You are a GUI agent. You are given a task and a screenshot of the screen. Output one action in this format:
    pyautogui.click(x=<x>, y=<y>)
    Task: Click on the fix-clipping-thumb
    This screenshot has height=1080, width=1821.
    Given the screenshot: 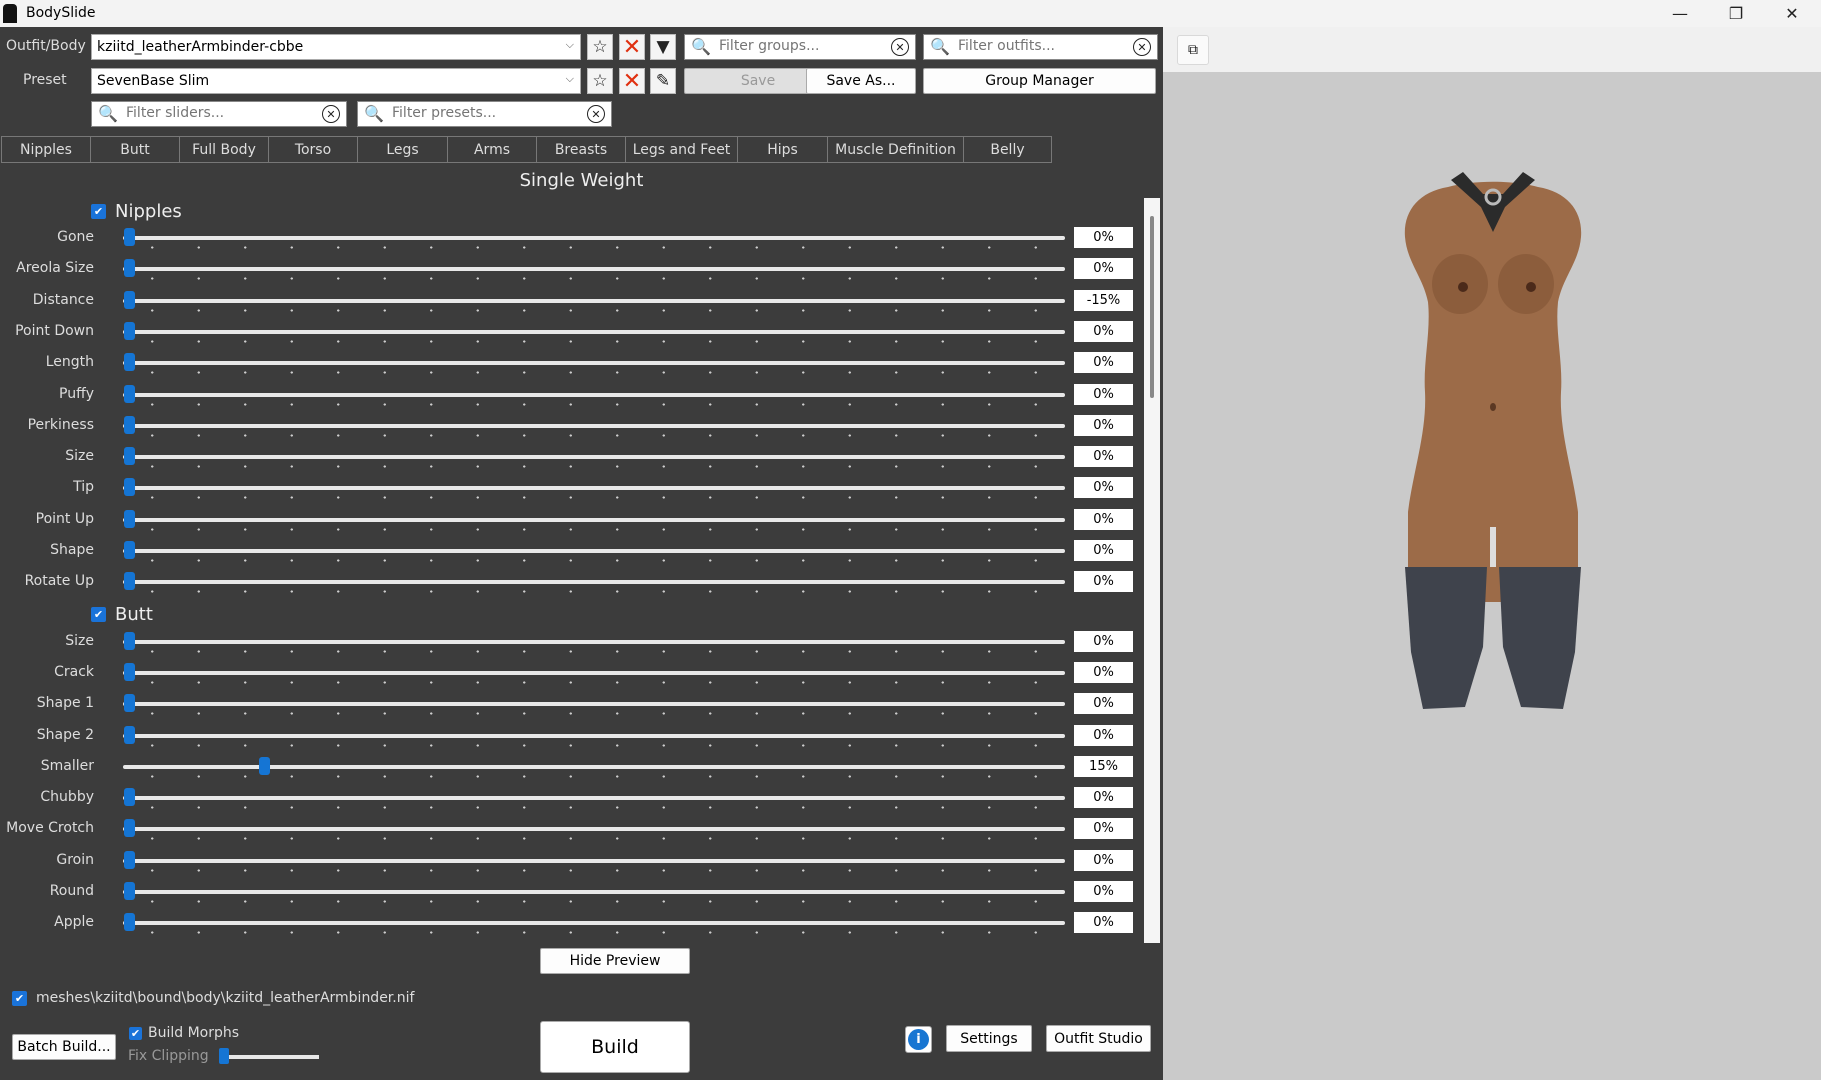 What is the action you would take?
    pyautogui.click(x=224, y=1056)
    